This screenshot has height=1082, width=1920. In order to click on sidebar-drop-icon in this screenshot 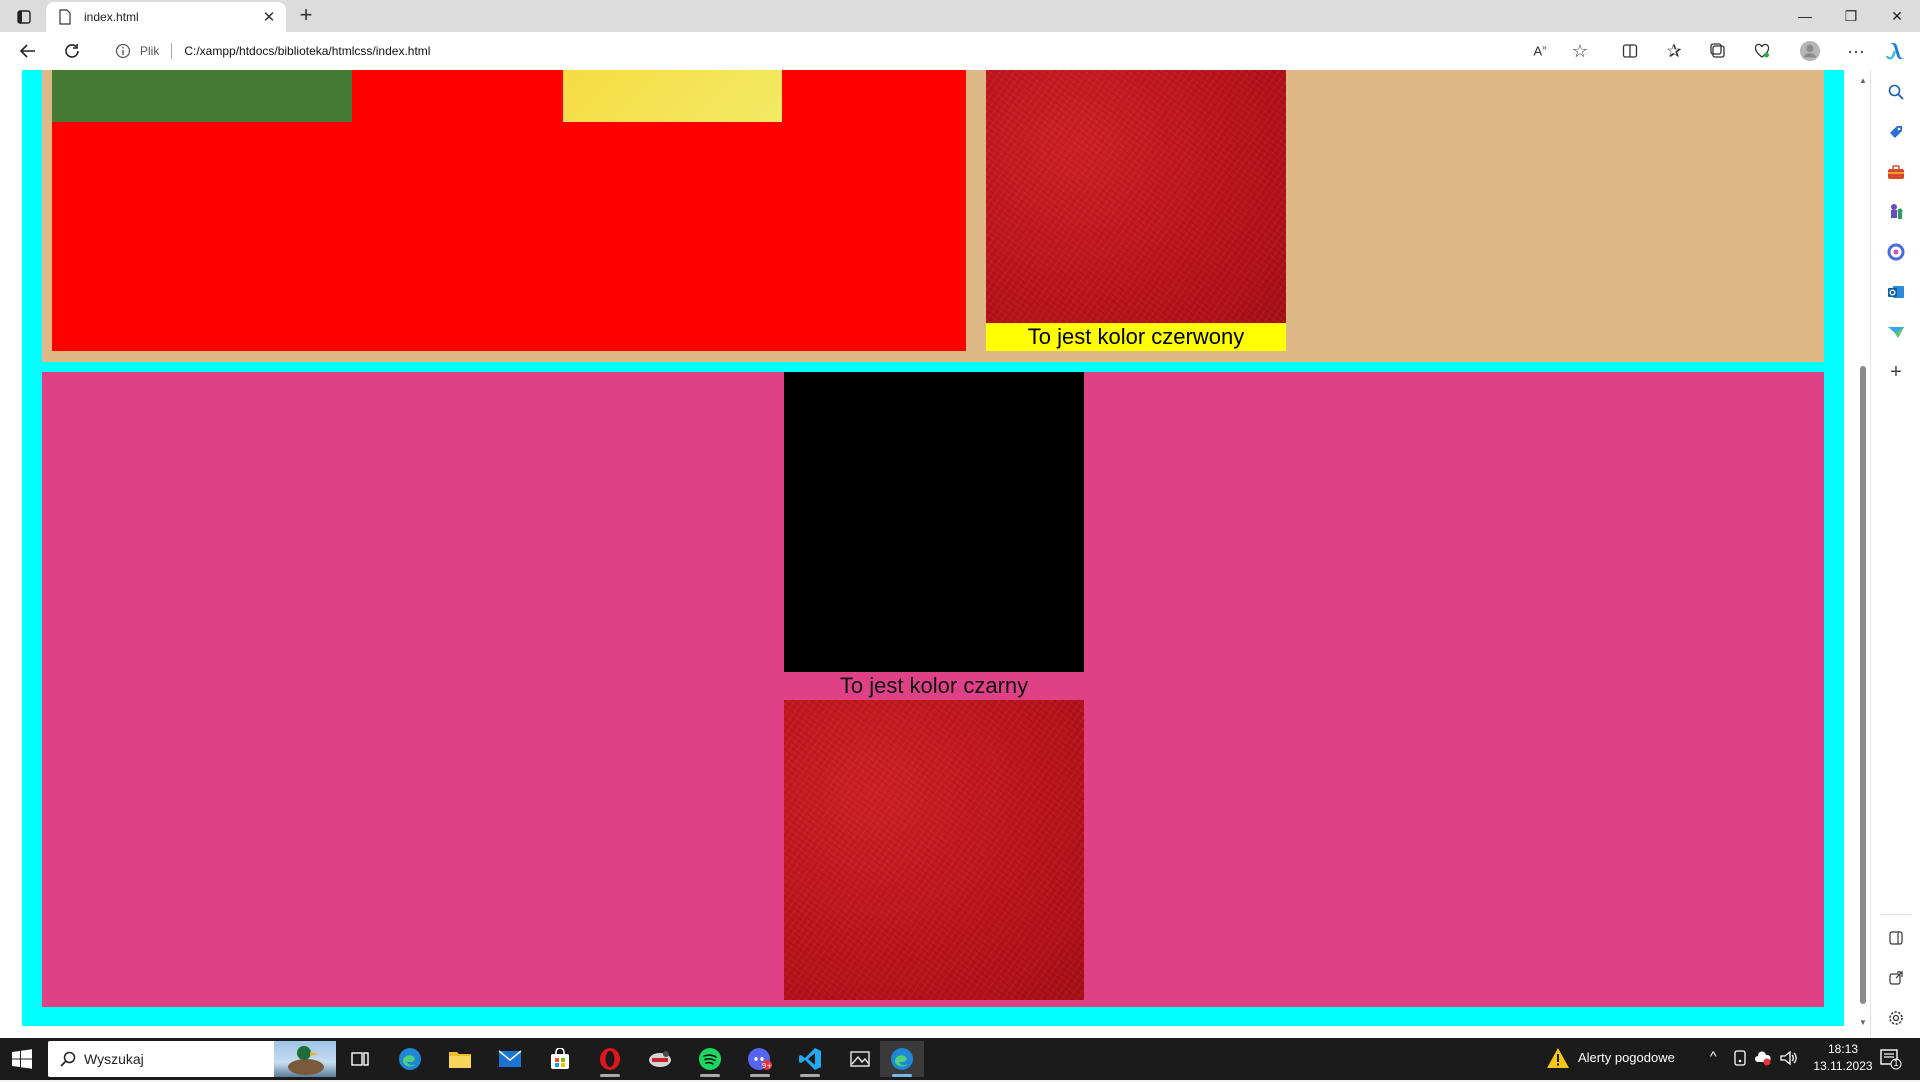, I will do `click(1896, 332)`.